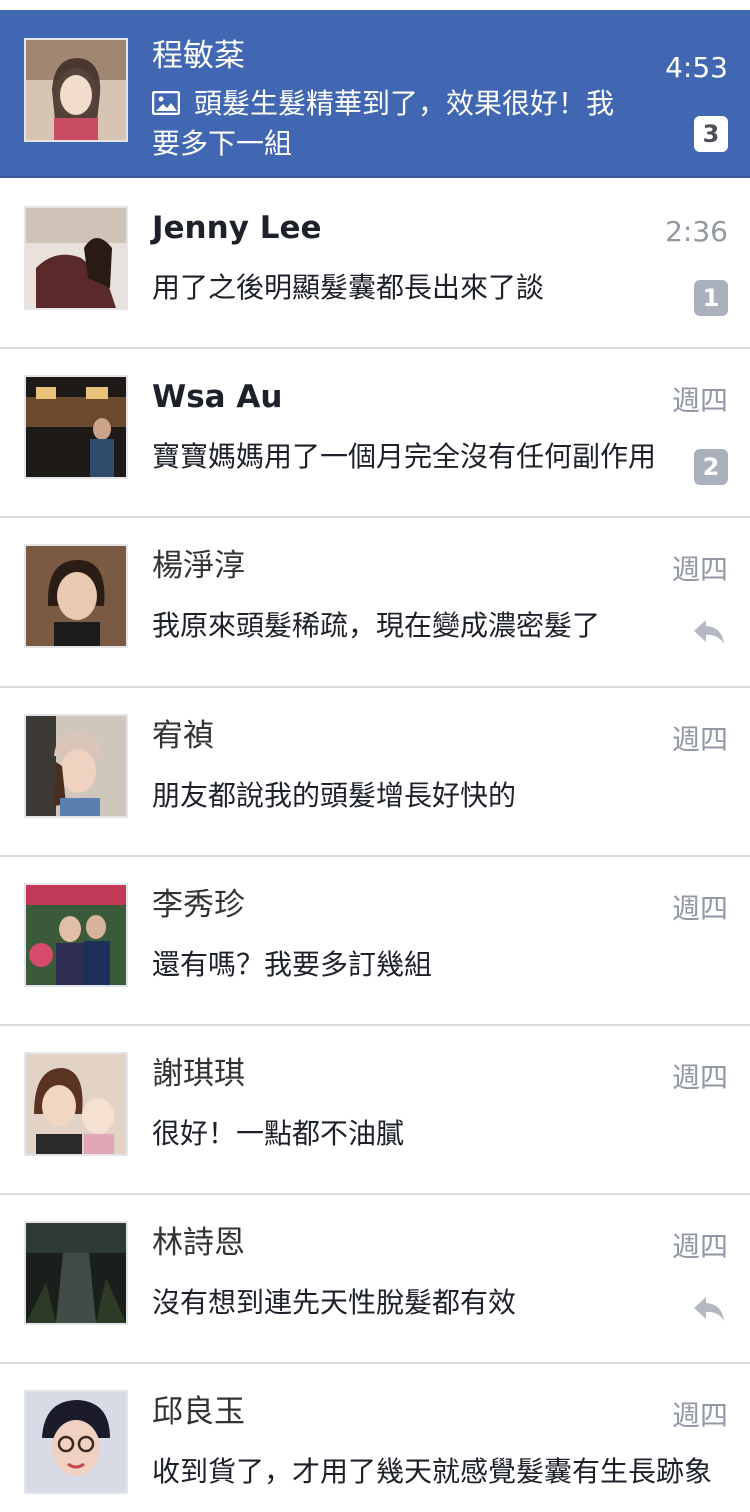  Describe the element at coordinates (383, 123) in the screenshot. I see `message-text: 頭髮生髮精華到了，效果很好！我要多下一組` at that location.